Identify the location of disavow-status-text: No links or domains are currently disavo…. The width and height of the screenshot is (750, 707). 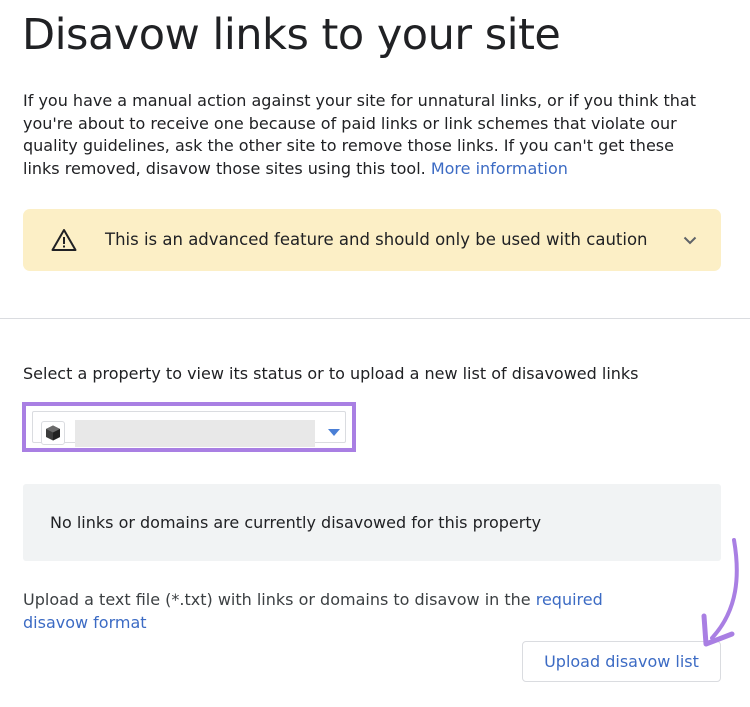
(296, 522).